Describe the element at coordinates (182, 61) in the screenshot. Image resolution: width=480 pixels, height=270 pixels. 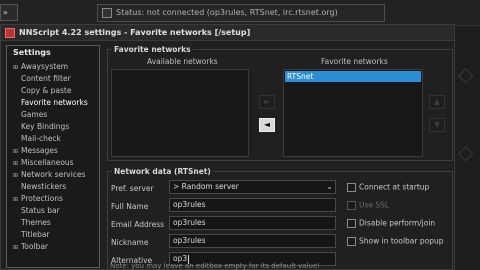
I see `available-networks-header: Available networks` at that location.